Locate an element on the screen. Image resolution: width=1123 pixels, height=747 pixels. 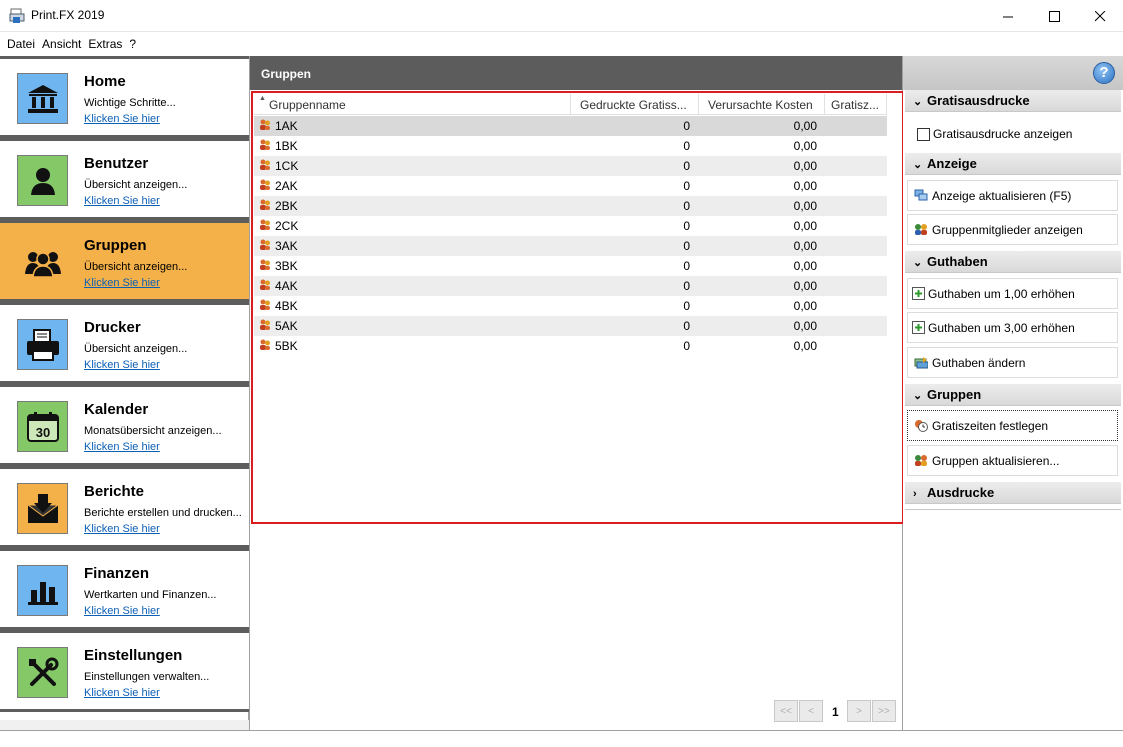
report-icon is located at coordinates (42, 508).